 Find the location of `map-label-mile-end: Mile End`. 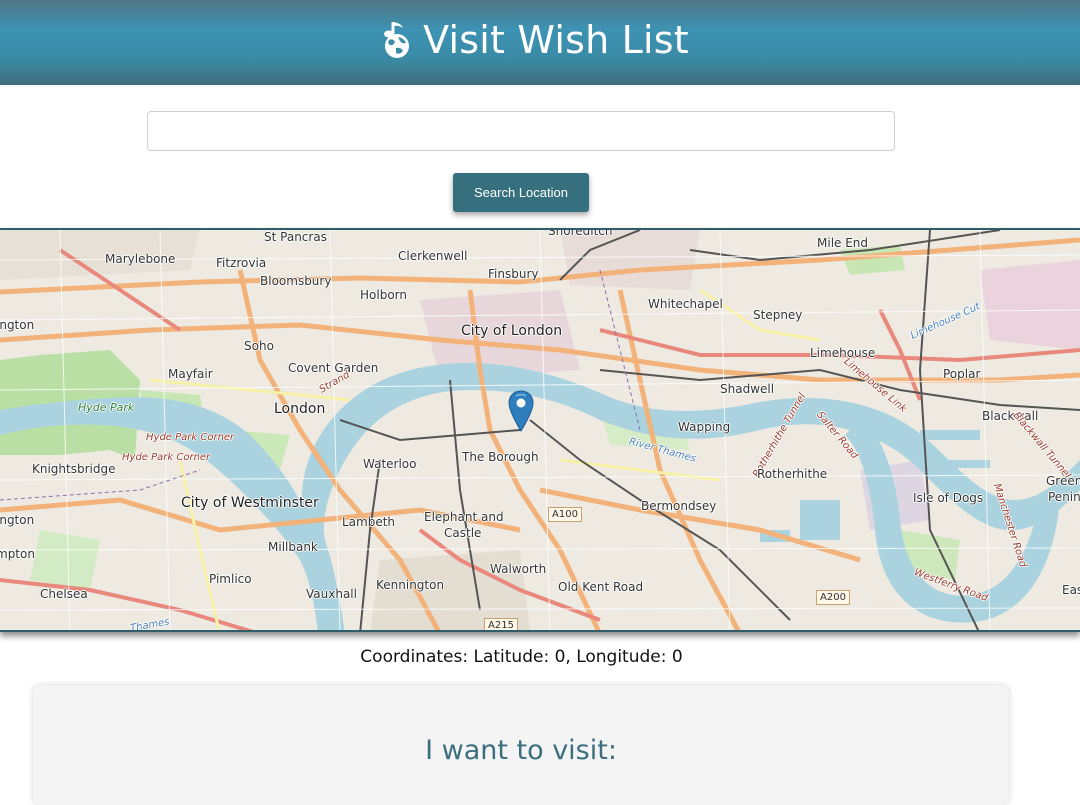

map-label-mile-end: Mile End is located at coordinates (843, 243).